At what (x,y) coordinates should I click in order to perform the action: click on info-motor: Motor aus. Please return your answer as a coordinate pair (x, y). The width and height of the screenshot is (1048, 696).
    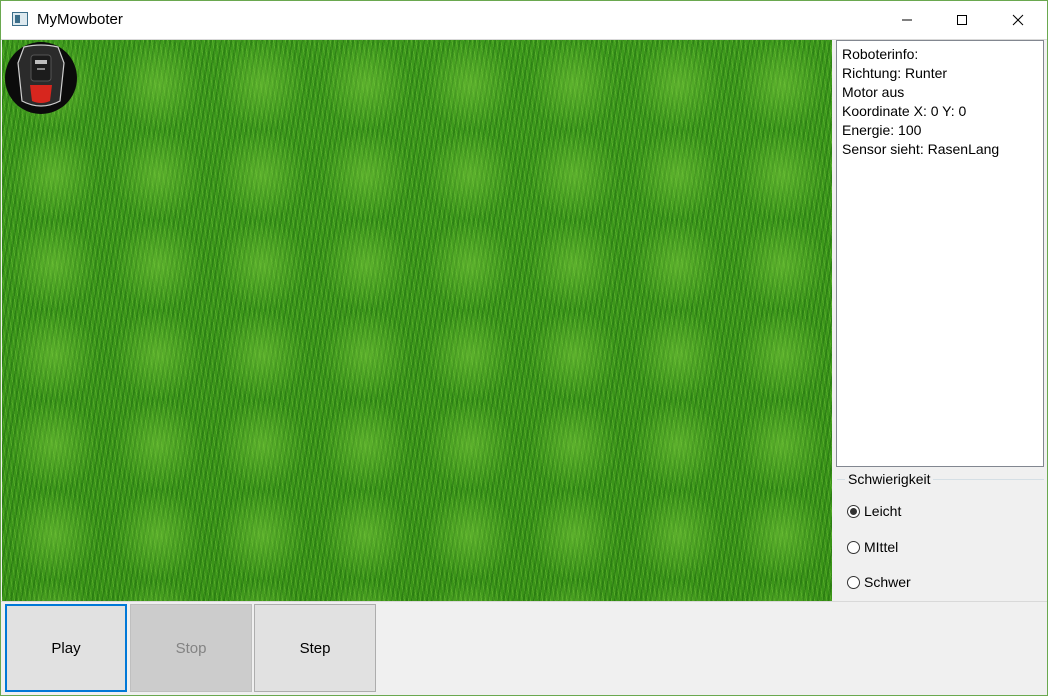
    Looking at the image, I should click on (873, 92).